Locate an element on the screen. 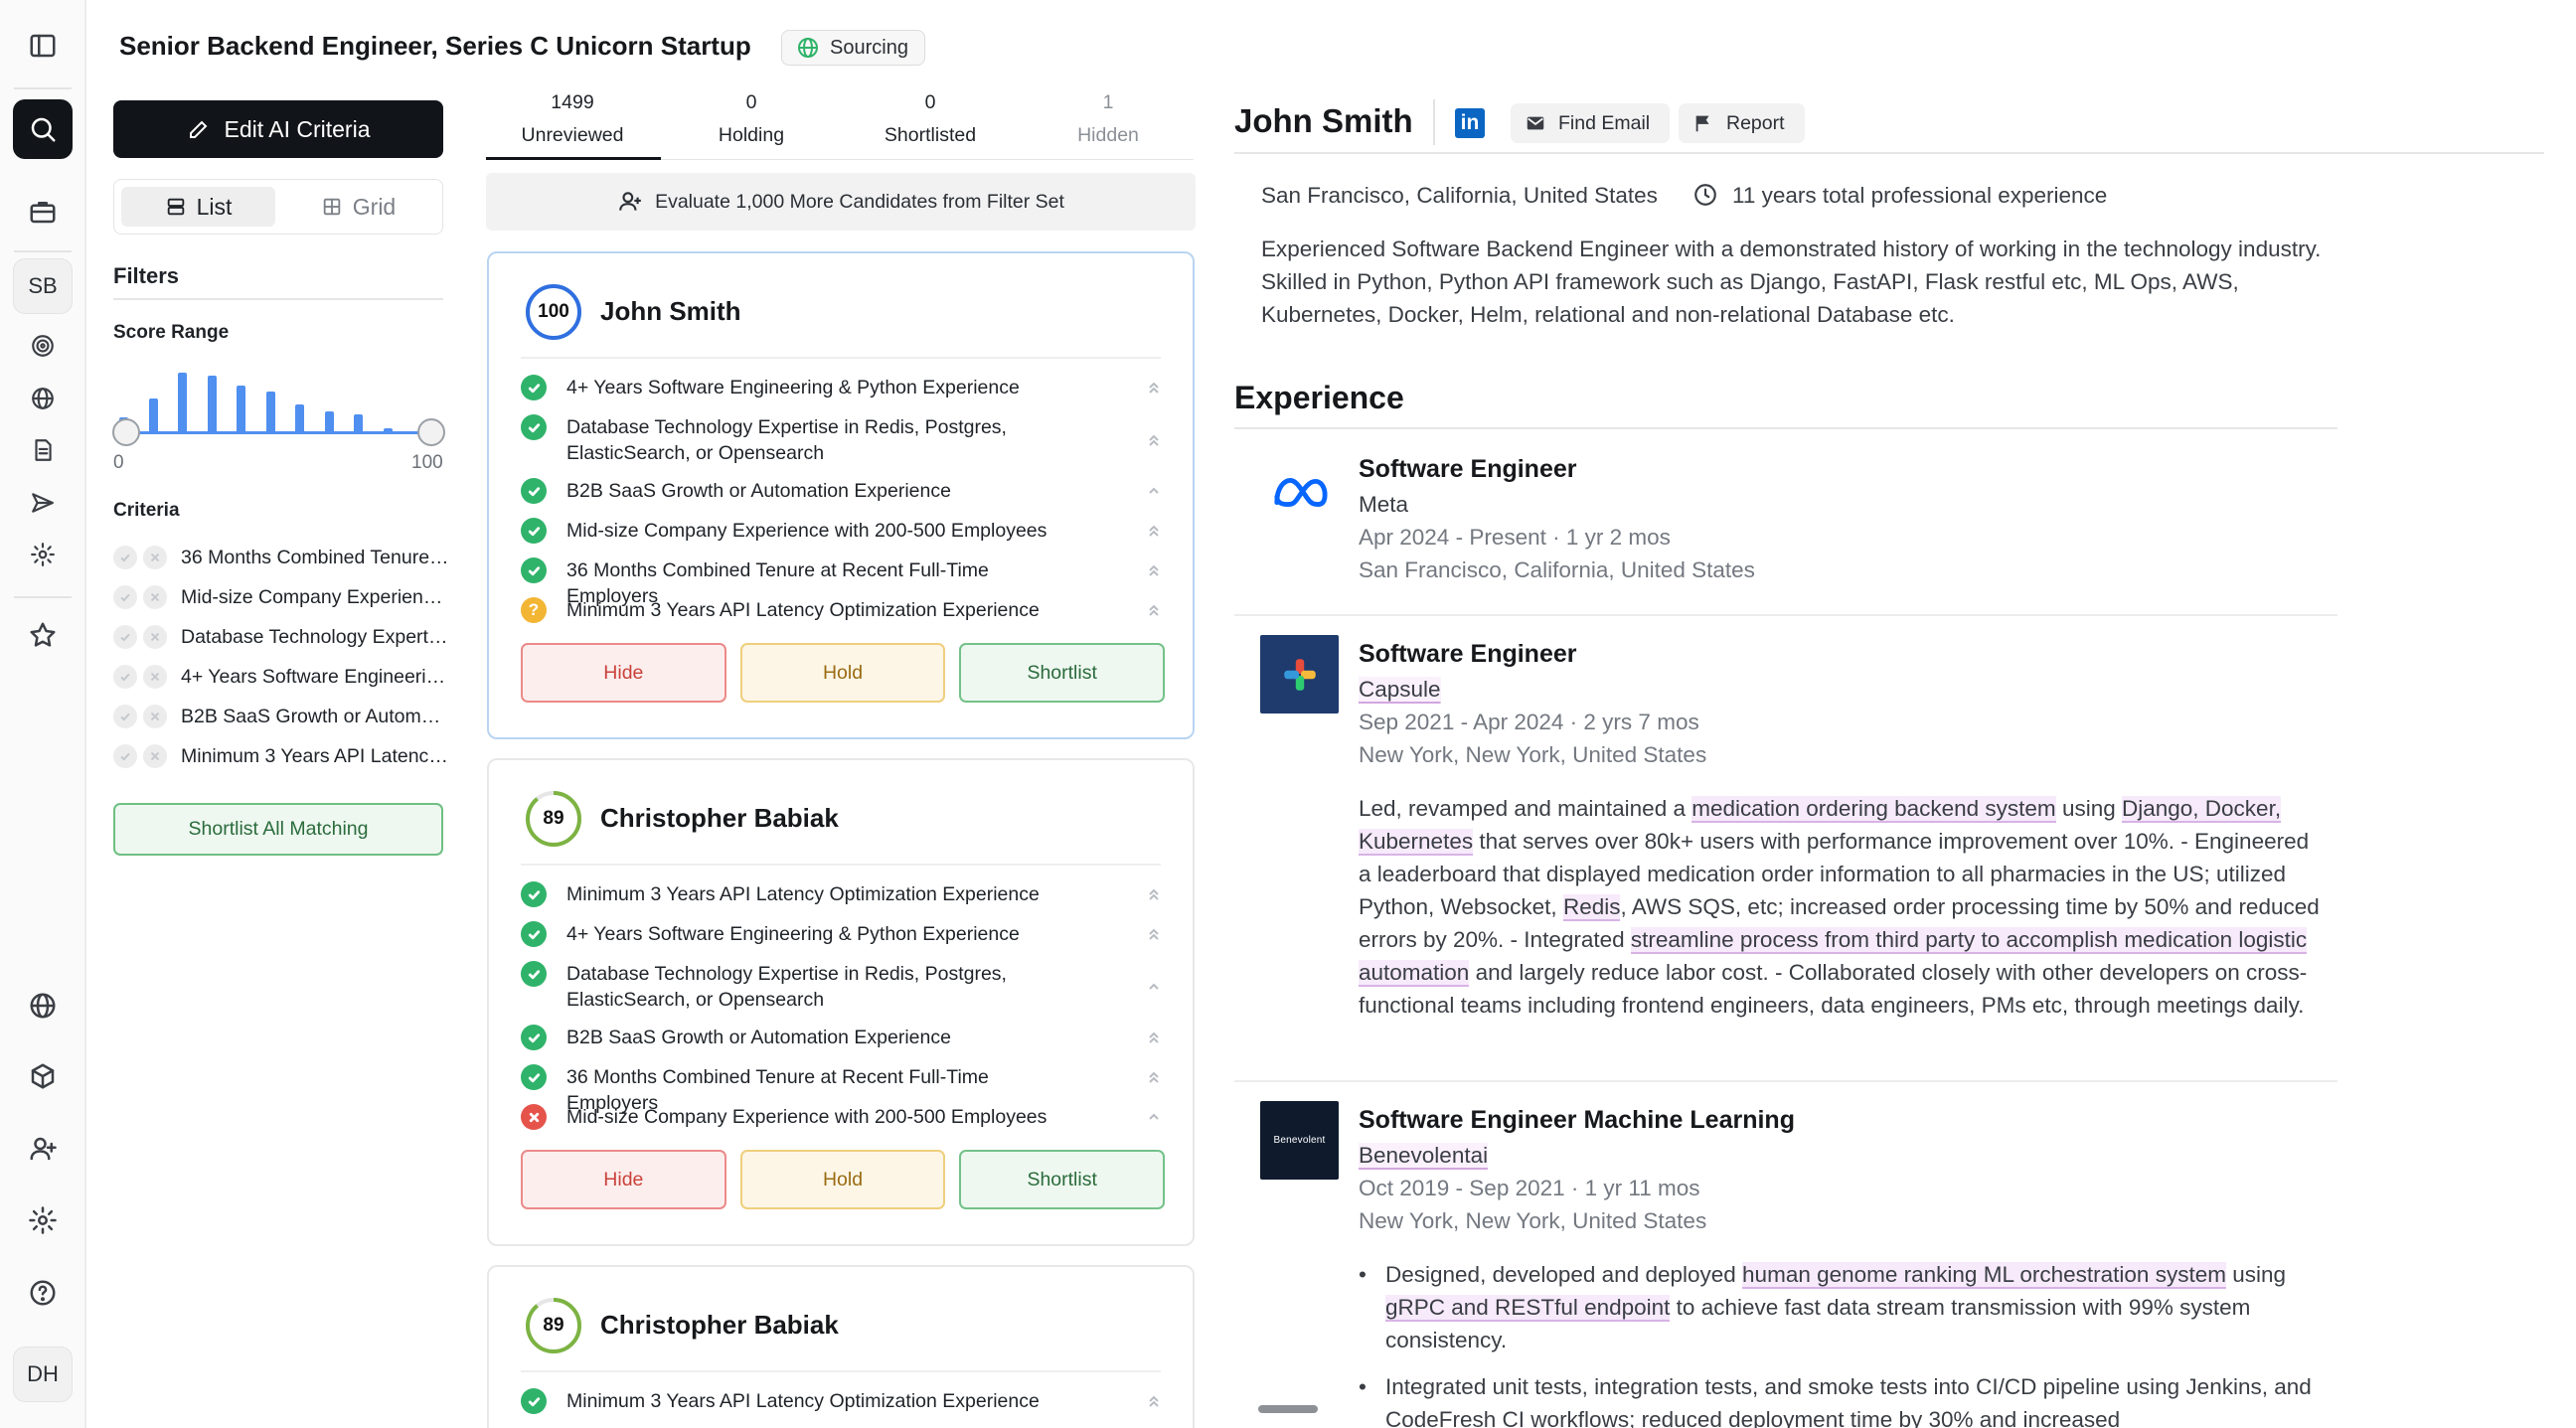 This screenshot has width=2576, height=1428. score-range-min-handle is located at coordinates (126, 432).